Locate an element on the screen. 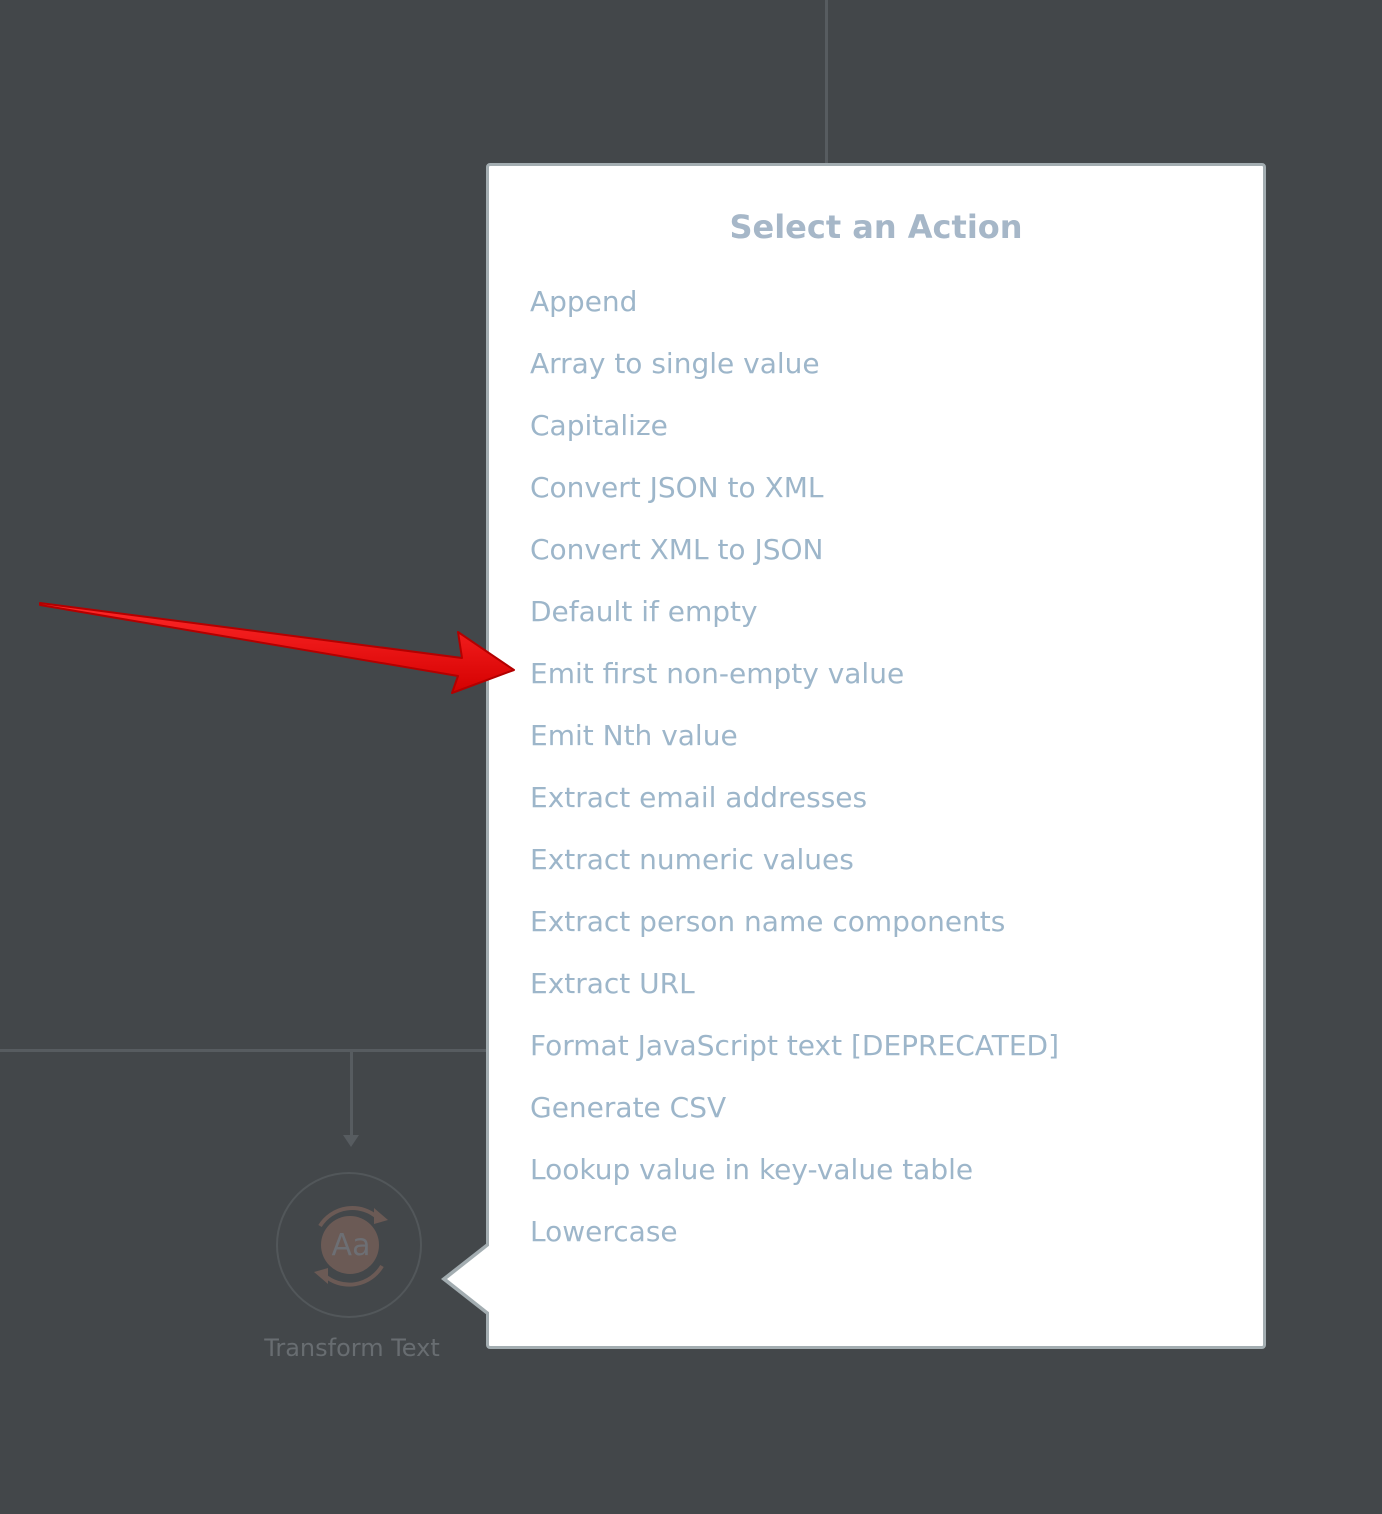 The height and width of the screenshot is (1514, 1382). popup-title: Select an Action is located at coordinates (876, 227).